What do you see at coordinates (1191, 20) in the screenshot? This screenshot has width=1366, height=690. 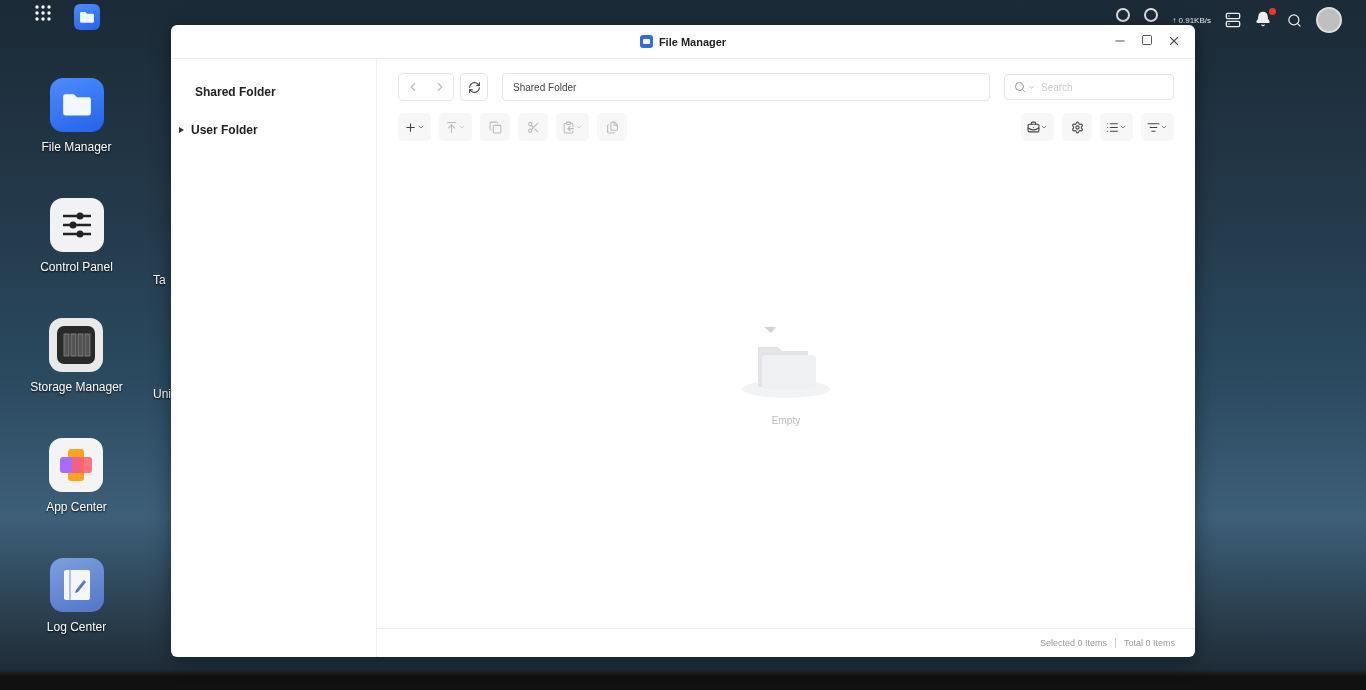 I see `upload-speed: ↑ 0.91KB/s` at bounding box center [1191, 20].